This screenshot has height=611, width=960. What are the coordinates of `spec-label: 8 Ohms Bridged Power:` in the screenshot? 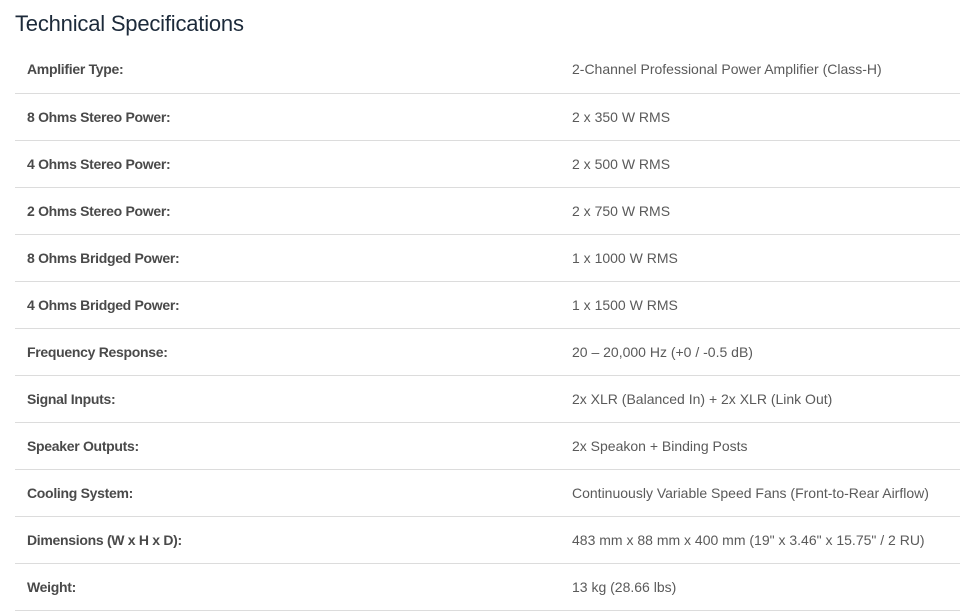 It's located at (287, 258).